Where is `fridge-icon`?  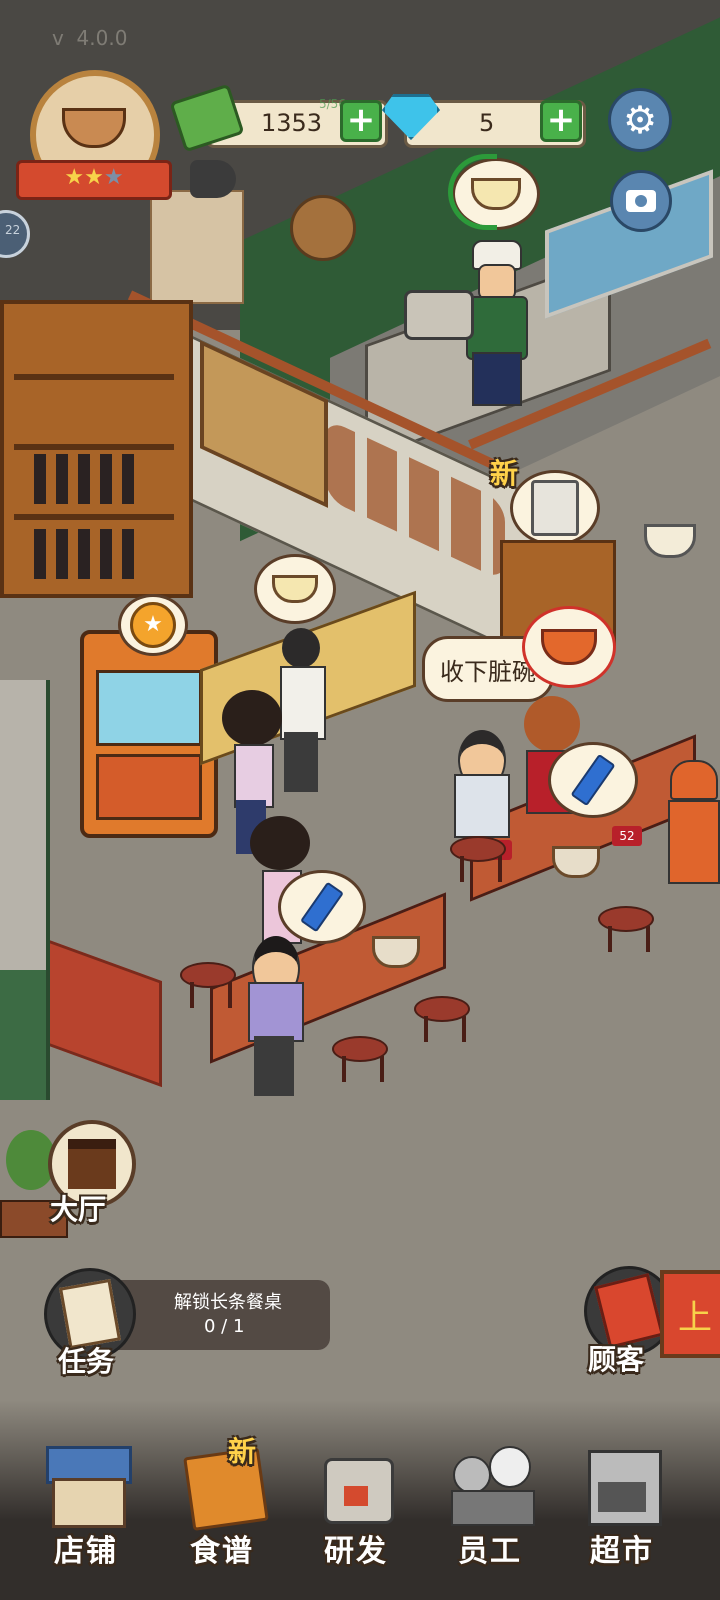 fridge-icon is located at coordinates (555, 508).